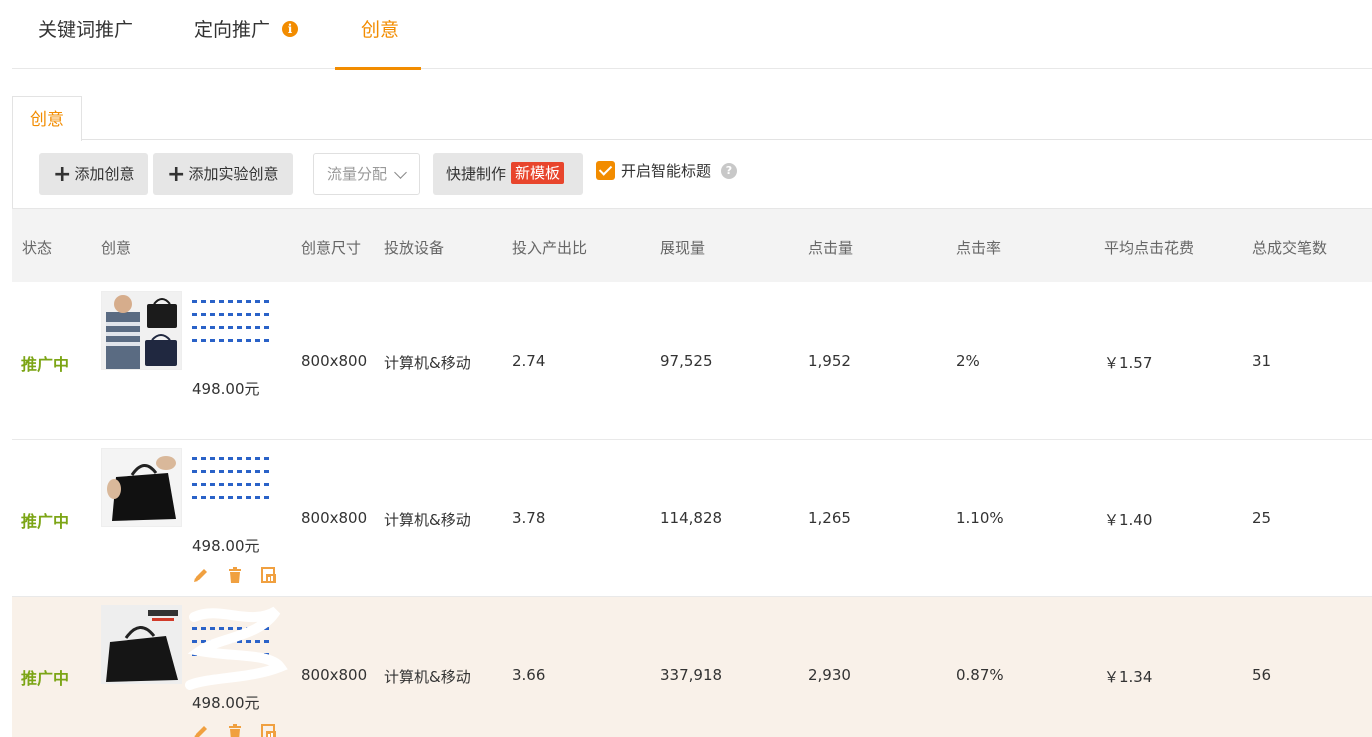 The image size is (1372, 737). Describe the element at coordinates (400, 172) in the screenshot. I see `chevron-down-icon` at that location.